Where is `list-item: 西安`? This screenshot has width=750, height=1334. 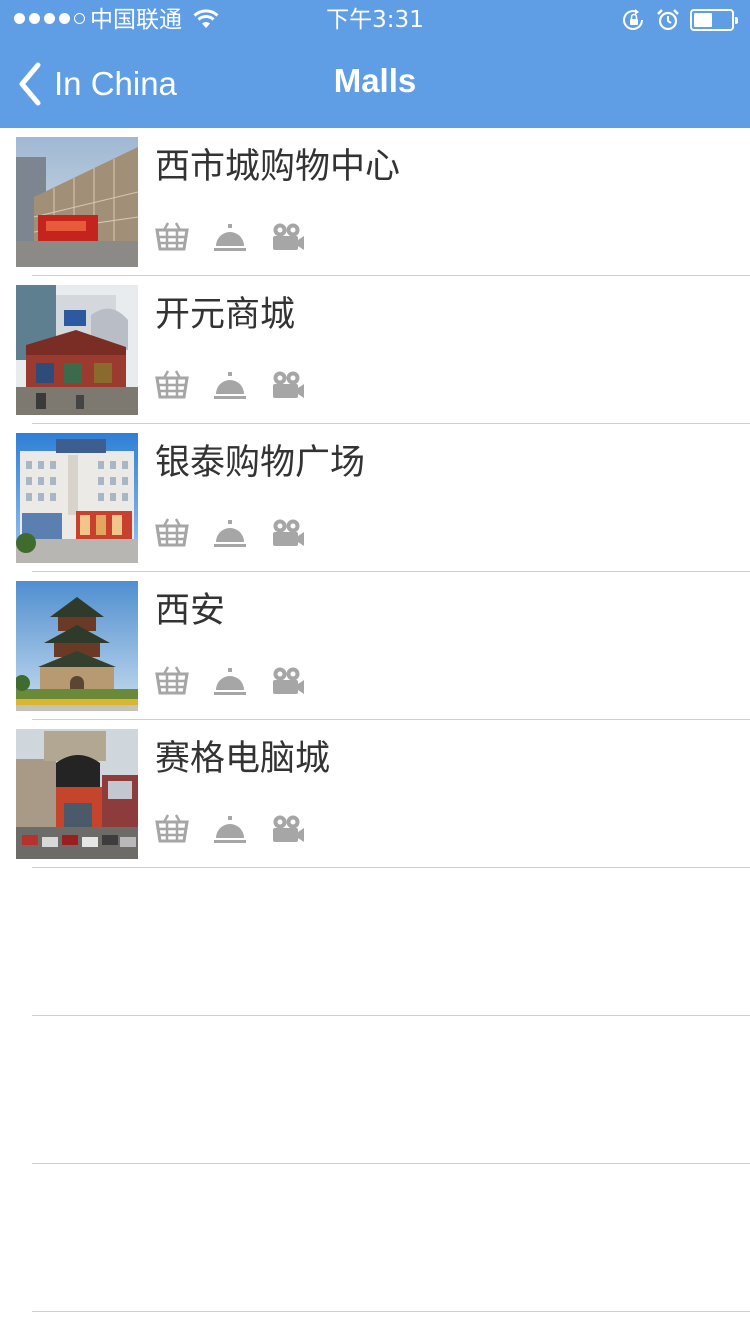 list-item: 西安 is located at coordinates (375, 646).